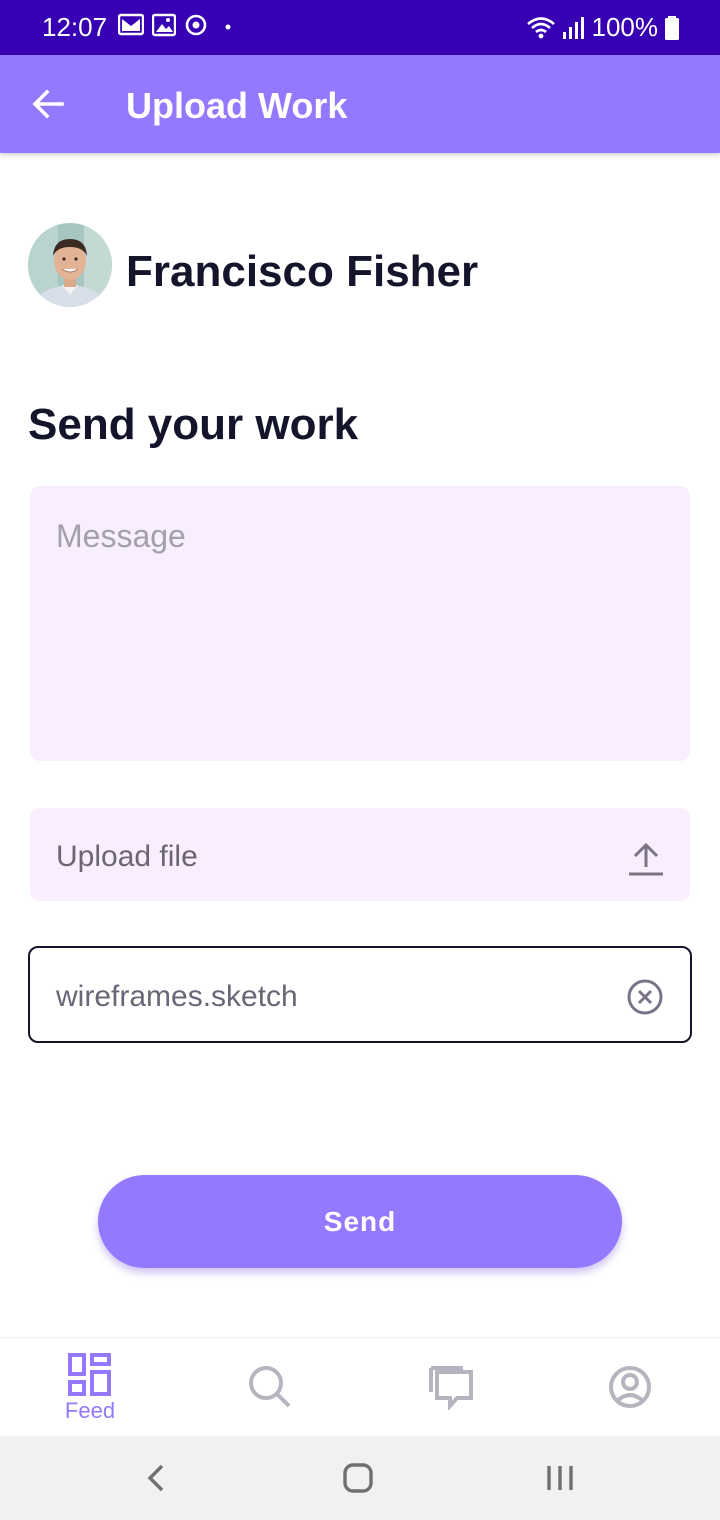 The height and width of the screenshot is (1520, 720). I want to click on clear-circle-icon, so click(645, 997).